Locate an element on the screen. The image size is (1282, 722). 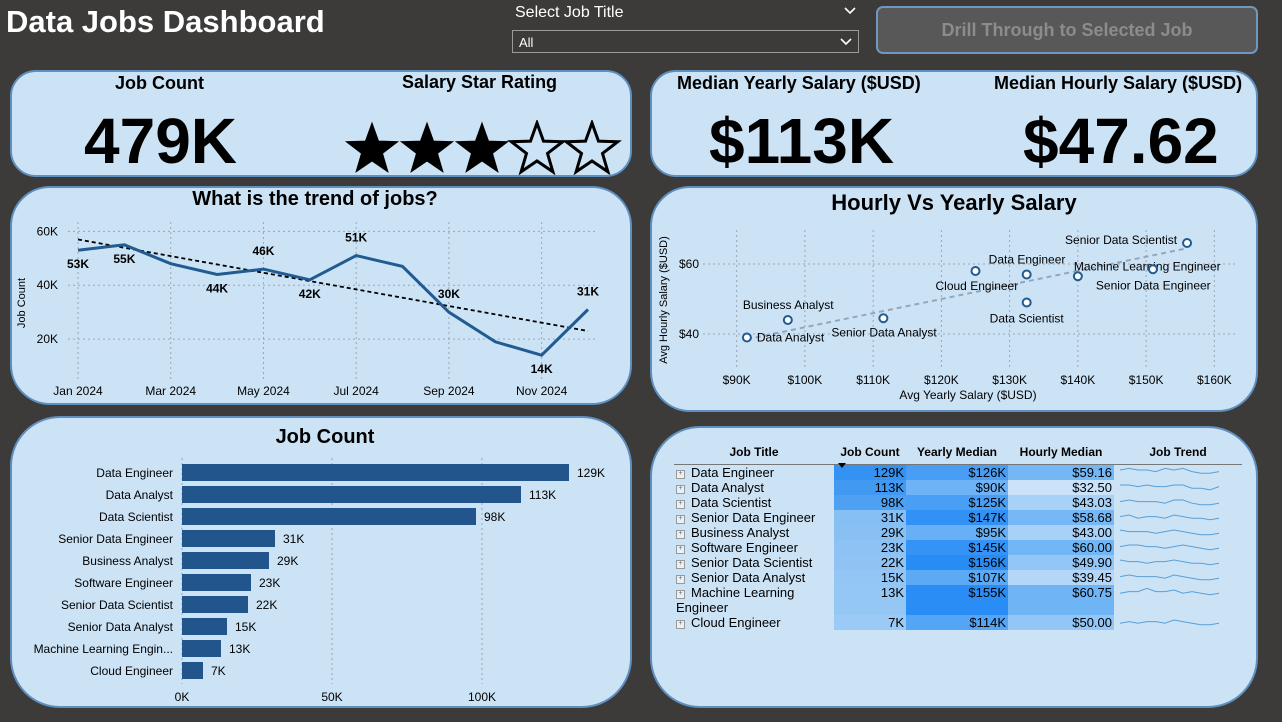
job-title-text: Data Analyst is located at coordinates (727, 487).